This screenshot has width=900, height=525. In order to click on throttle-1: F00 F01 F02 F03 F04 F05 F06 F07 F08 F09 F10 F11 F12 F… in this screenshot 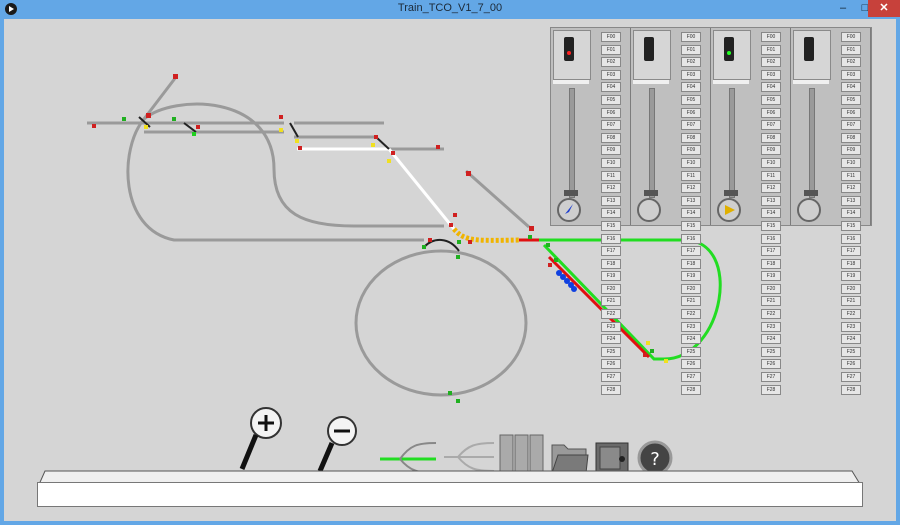, I will do `click(591, 211)`.